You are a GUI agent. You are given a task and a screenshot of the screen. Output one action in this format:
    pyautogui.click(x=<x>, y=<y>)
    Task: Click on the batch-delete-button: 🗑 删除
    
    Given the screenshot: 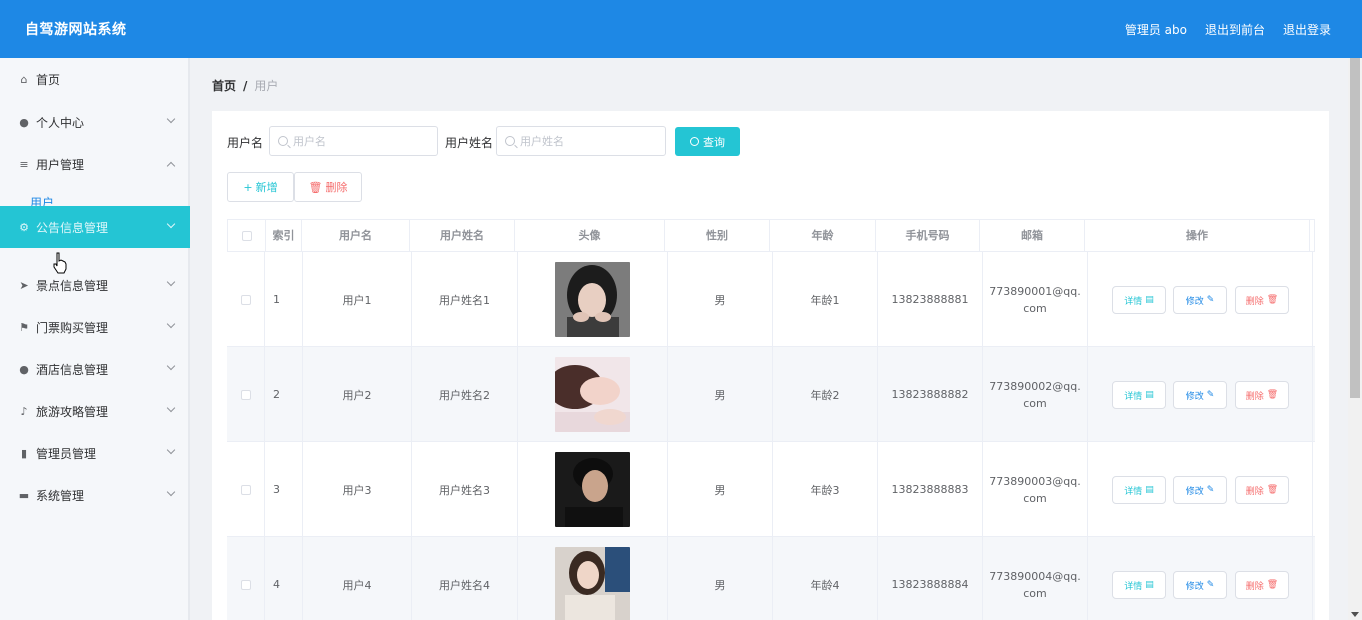 What is the action you would take?
    pyautogui.click(x=328, y=187)
    